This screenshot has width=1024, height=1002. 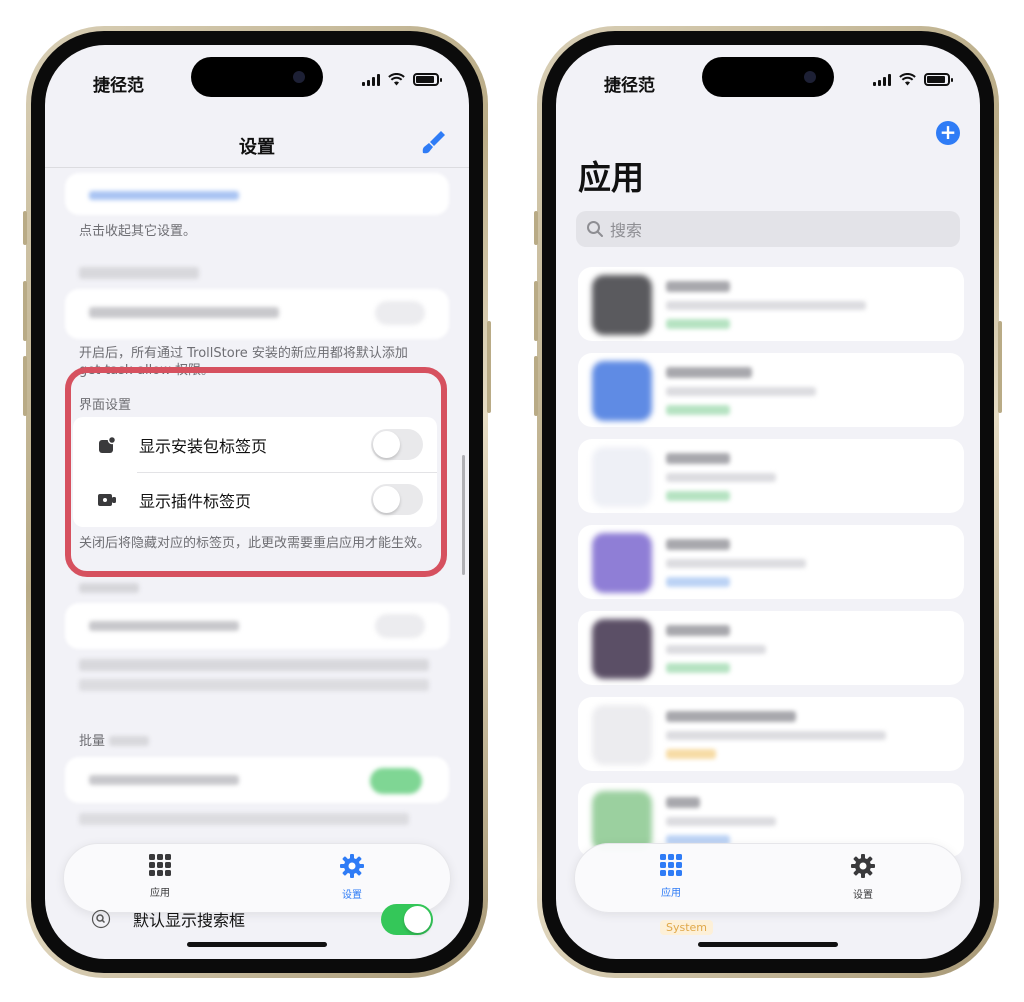 What do you see at coordinates (463, 515) in the screenshot?
I see `scrollbar` at bounding box center [463, 515].